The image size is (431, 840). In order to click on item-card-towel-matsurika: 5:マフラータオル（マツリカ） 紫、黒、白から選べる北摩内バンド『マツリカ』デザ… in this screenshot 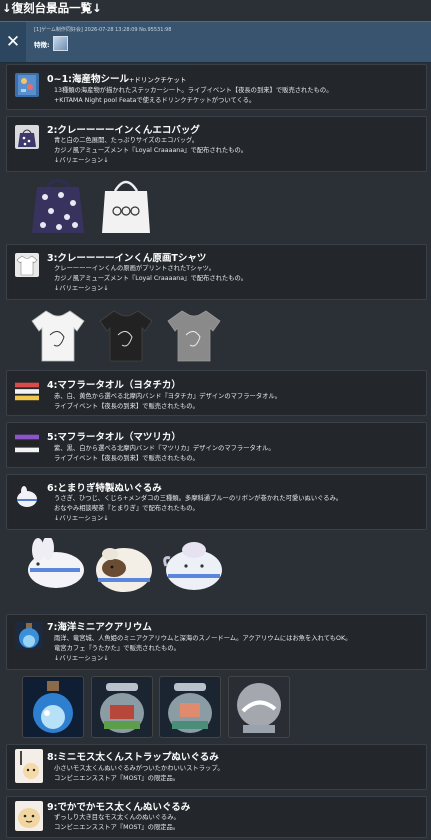, I will do `click(216, 445)`.